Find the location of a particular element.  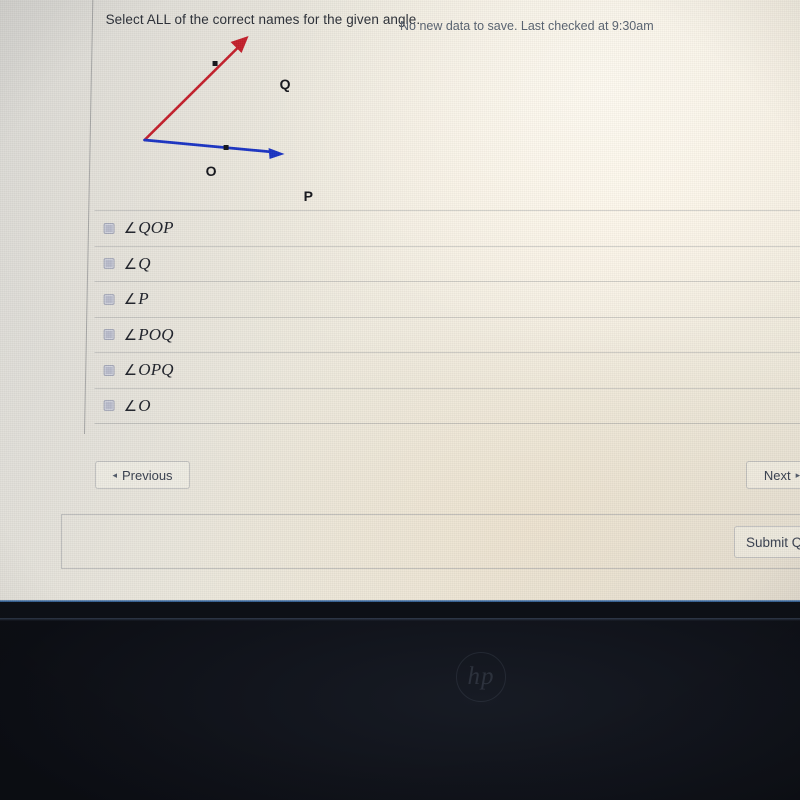

option-label: ∠QOP is located at coordinates (149, 228).